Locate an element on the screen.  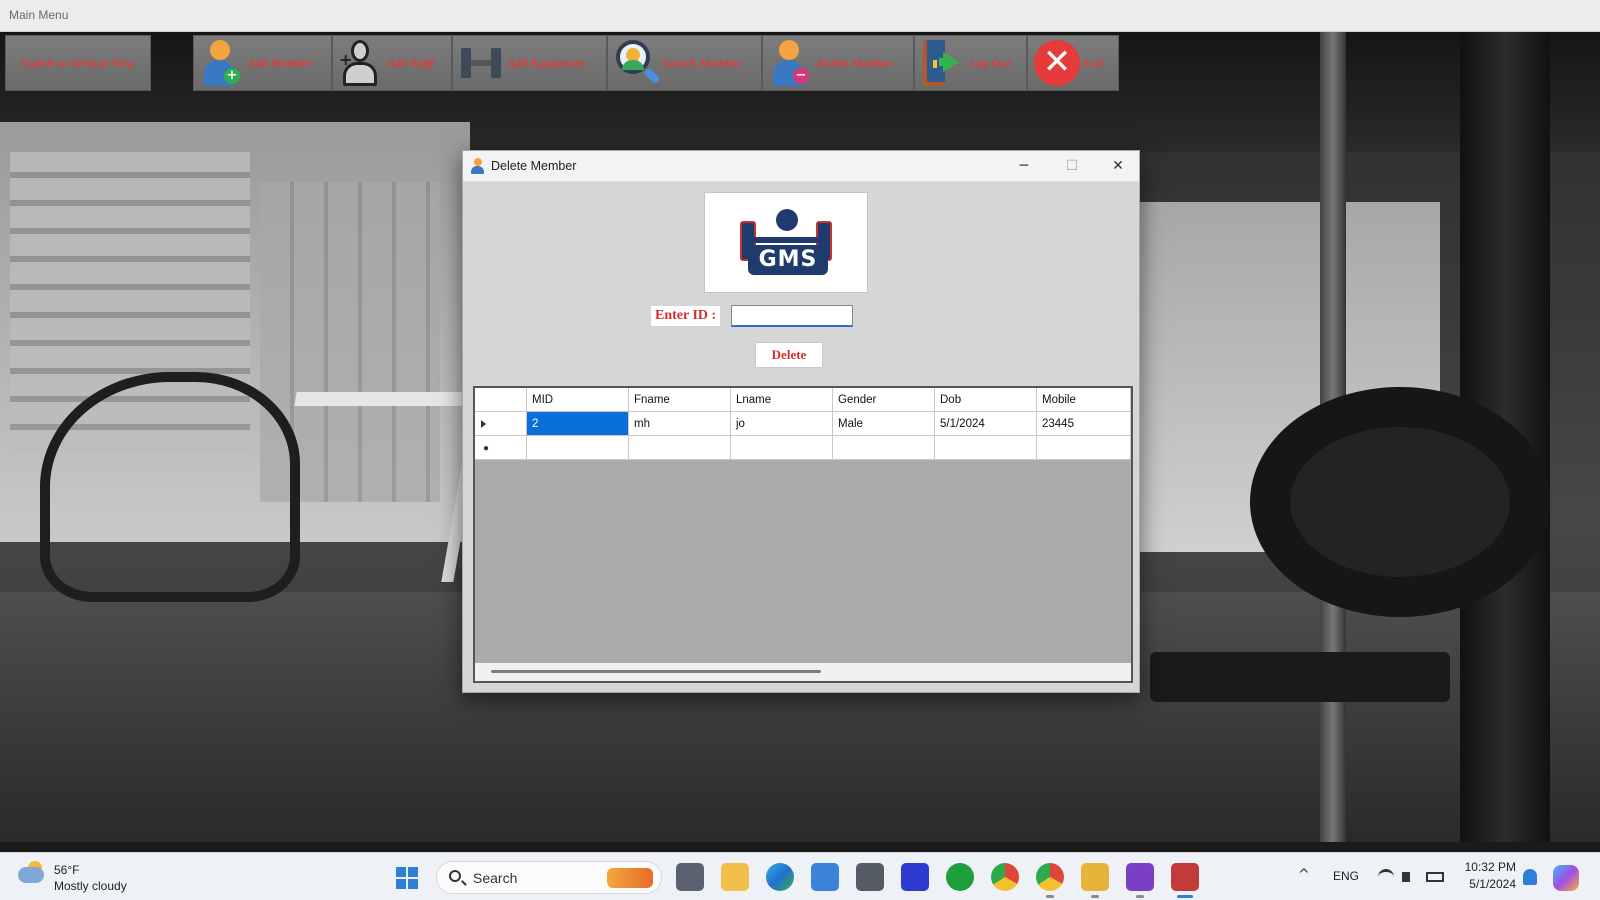
switch-vertical-view-button: Switch to Vertical View is located at coordinates (78, 63).